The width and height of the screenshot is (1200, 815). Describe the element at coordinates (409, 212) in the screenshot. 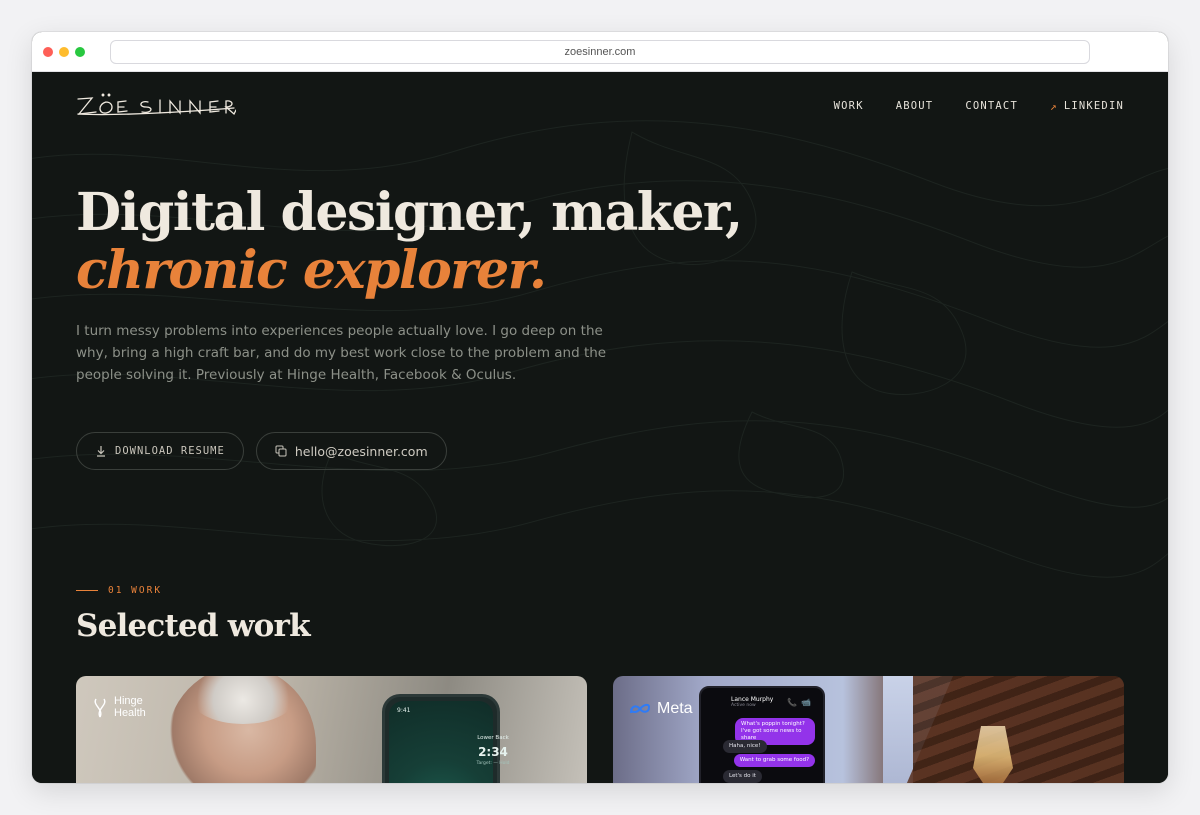

I see `hero-heading-line1: Digital designer, maker,` at that location.